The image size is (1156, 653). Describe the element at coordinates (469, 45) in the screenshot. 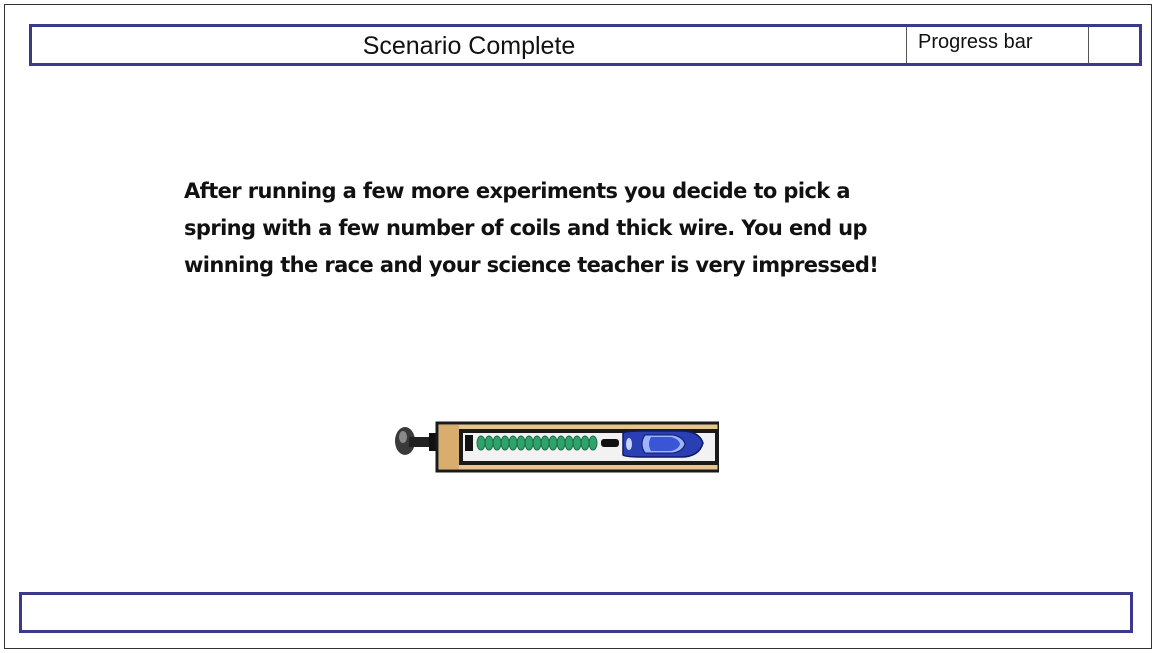

I see `page-title: Scenario Complete` at that location.